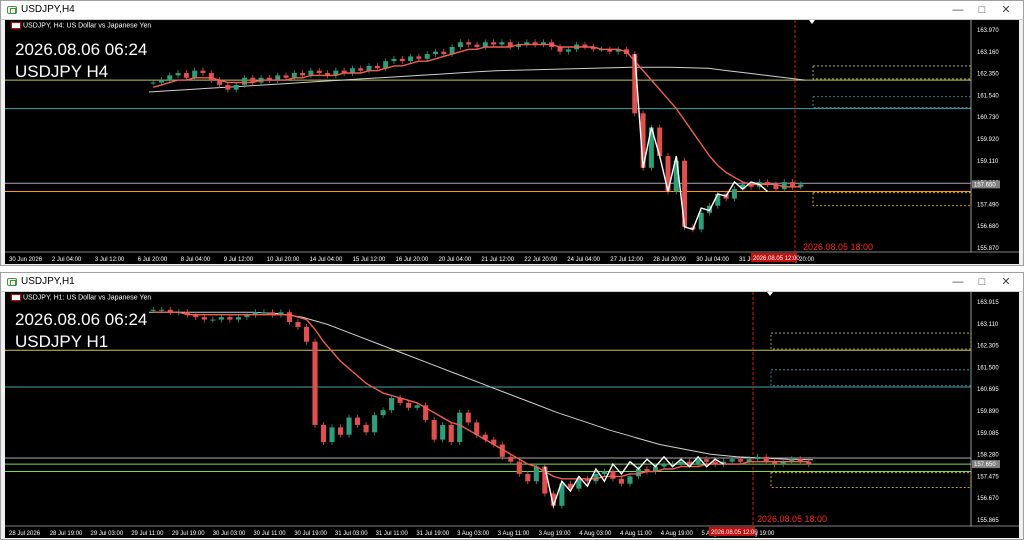 Image resolution: width=1024 pixels, height=540 pixels. What do you see at coordinates (87, 26) in the screenshot?
I see `symbol-description: USDJPY, H4: US Dollar vs Japanese Yen` at bounding box center [87, 26].